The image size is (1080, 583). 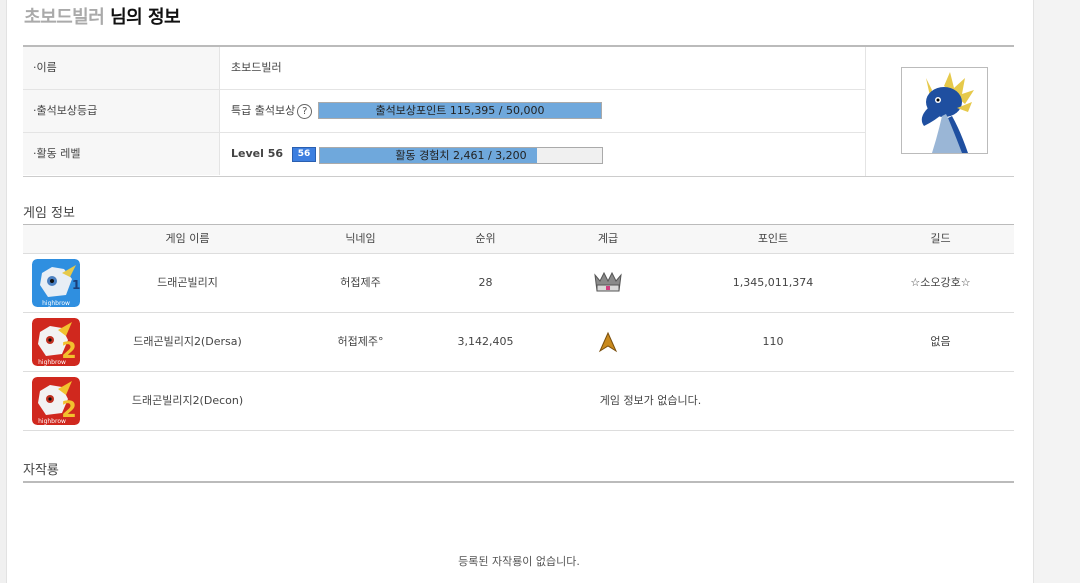 What do you see at coordinates (76, 285) in the screenshot?
I see `svg-text: 1` at bounding box center [76, 285].